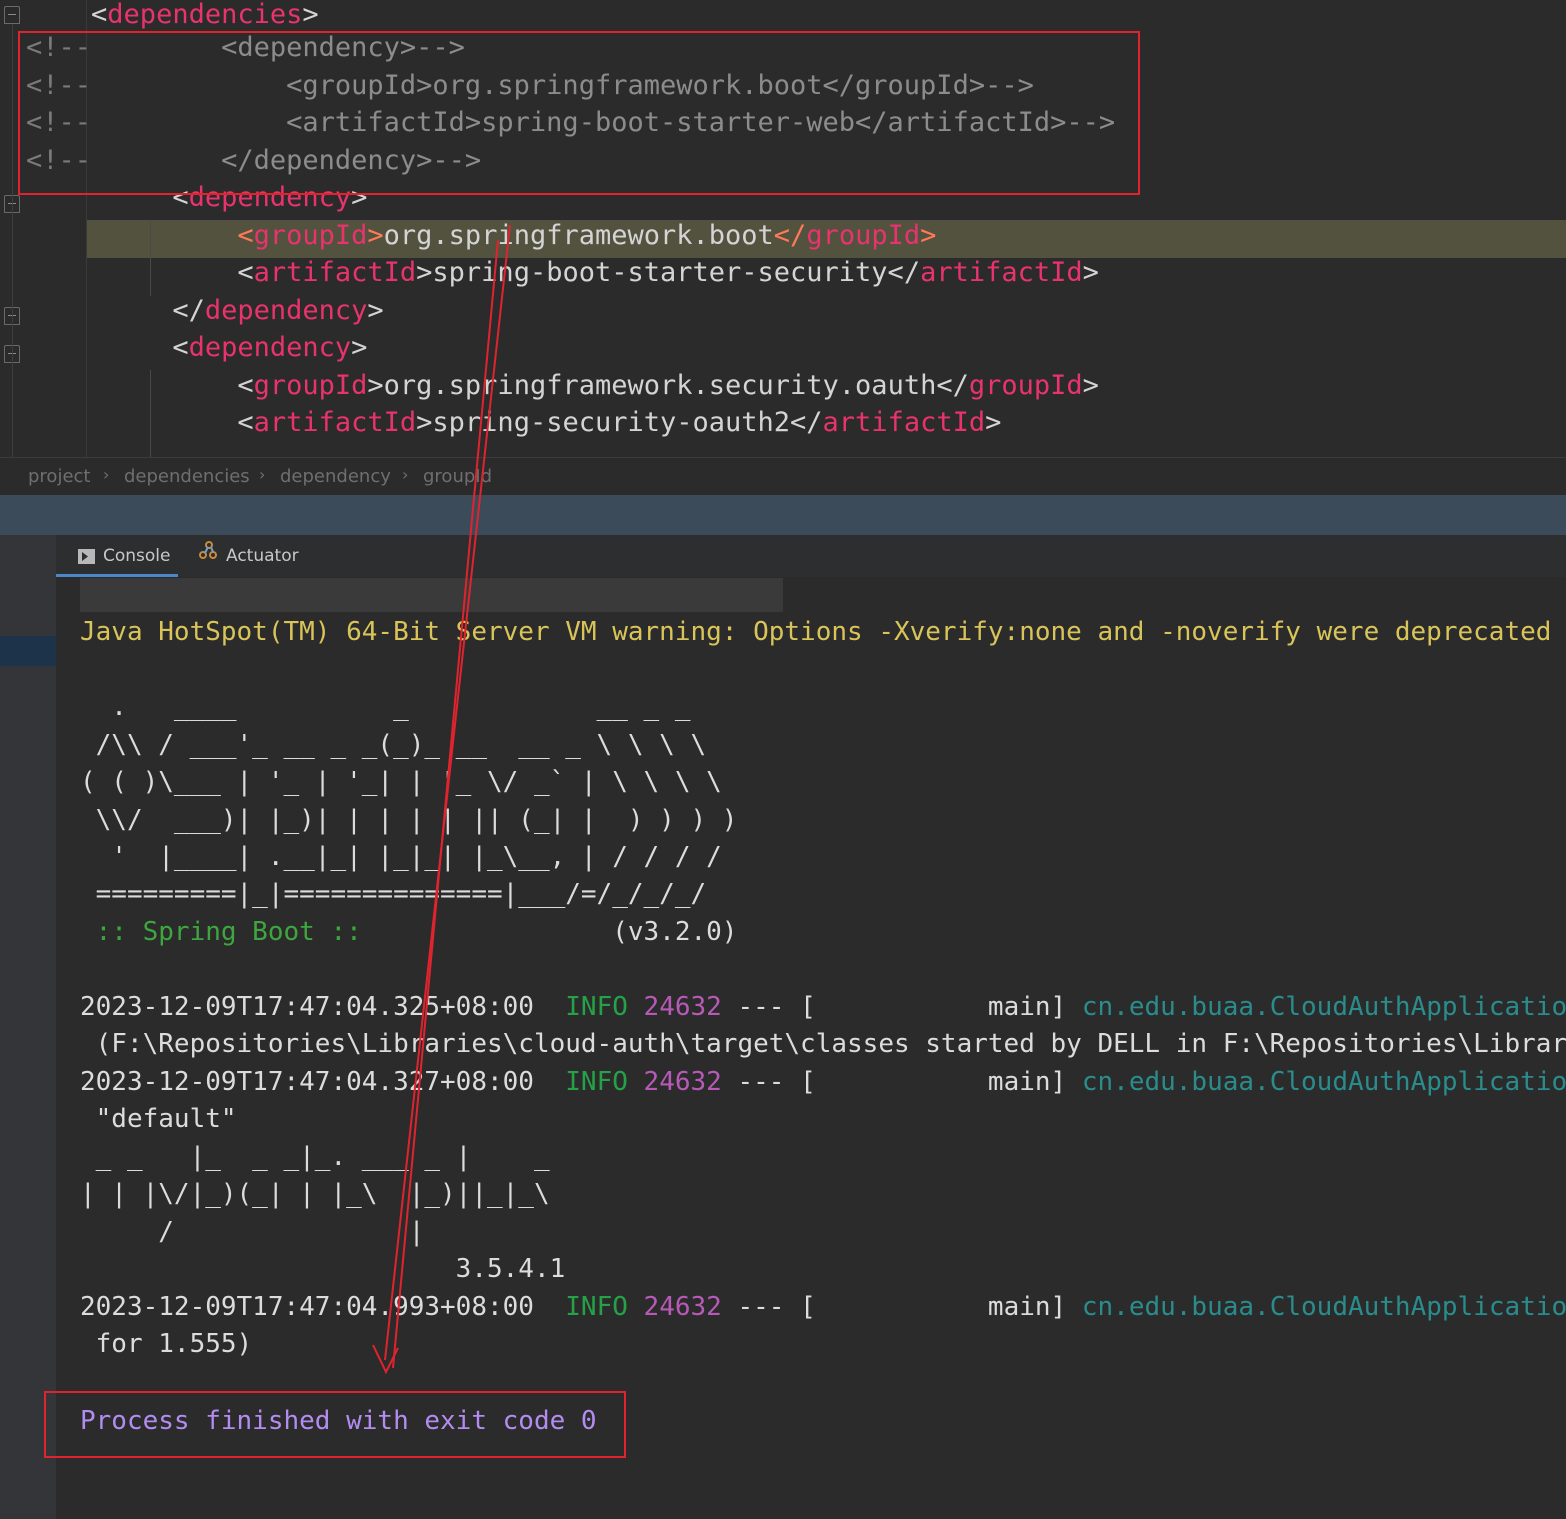 The width and height of the screenshot is (1566, 1519). I want to click on console-line: :: Spring Boot :: (v3.2.0), so click(409, 932).